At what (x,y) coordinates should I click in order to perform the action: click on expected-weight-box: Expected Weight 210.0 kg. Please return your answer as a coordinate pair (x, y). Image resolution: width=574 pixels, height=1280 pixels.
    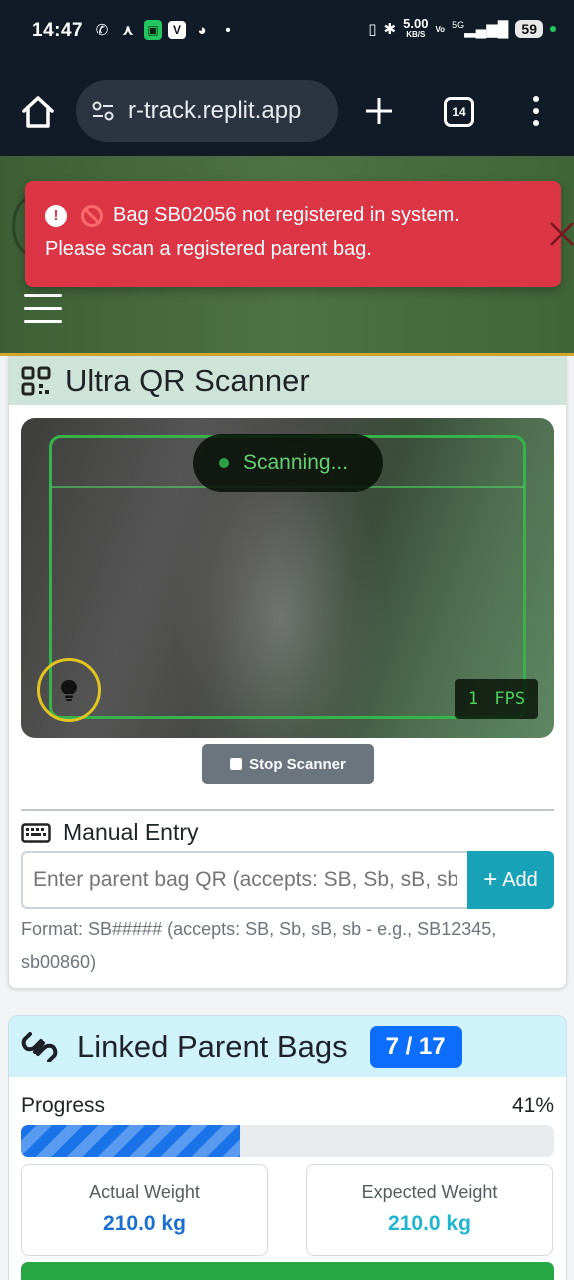
    Looking at the image, I should click on (429, 1210).